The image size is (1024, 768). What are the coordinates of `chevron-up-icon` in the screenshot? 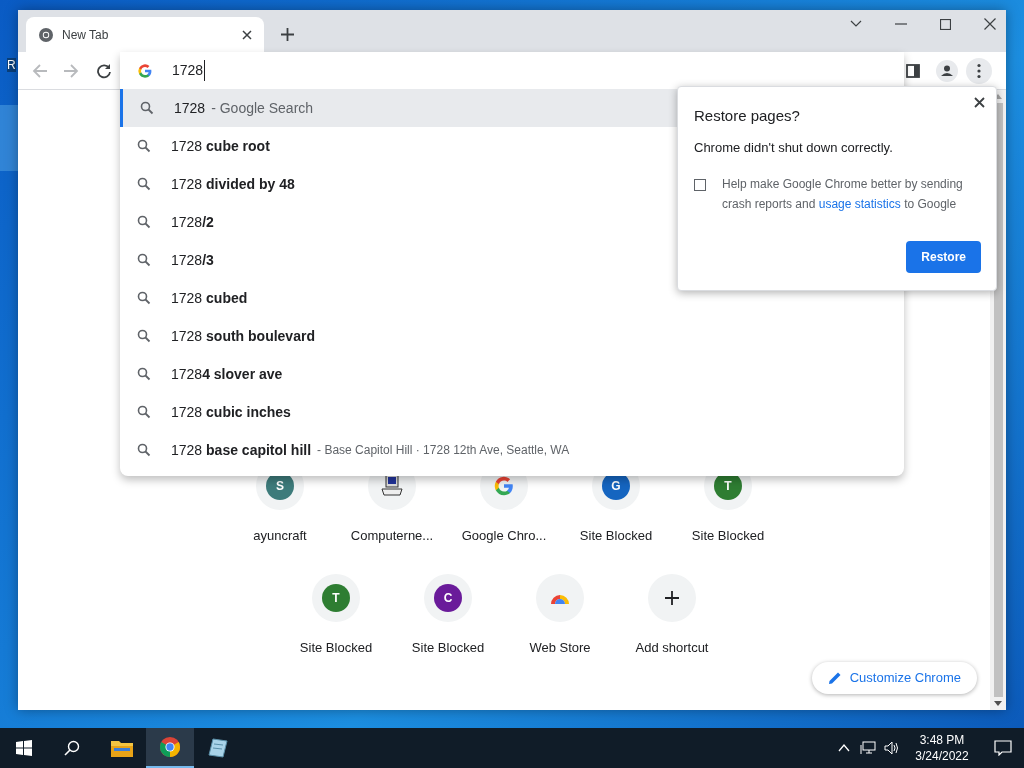 It's located at (844, 748).